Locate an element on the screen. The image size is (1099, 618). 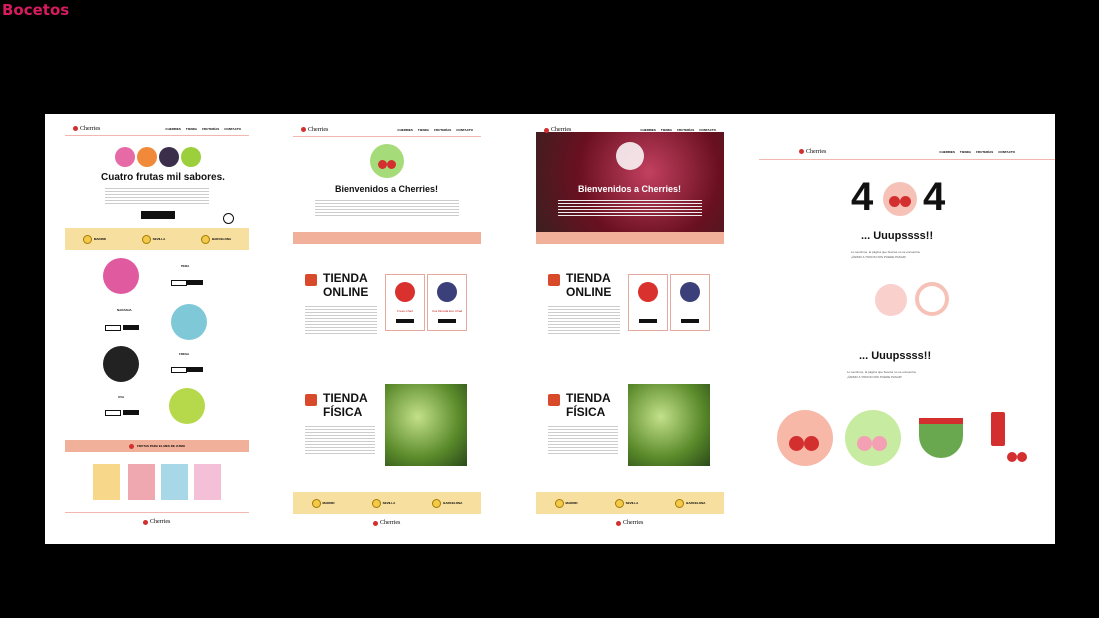
grape-icon is located at coordinates (191, 157).